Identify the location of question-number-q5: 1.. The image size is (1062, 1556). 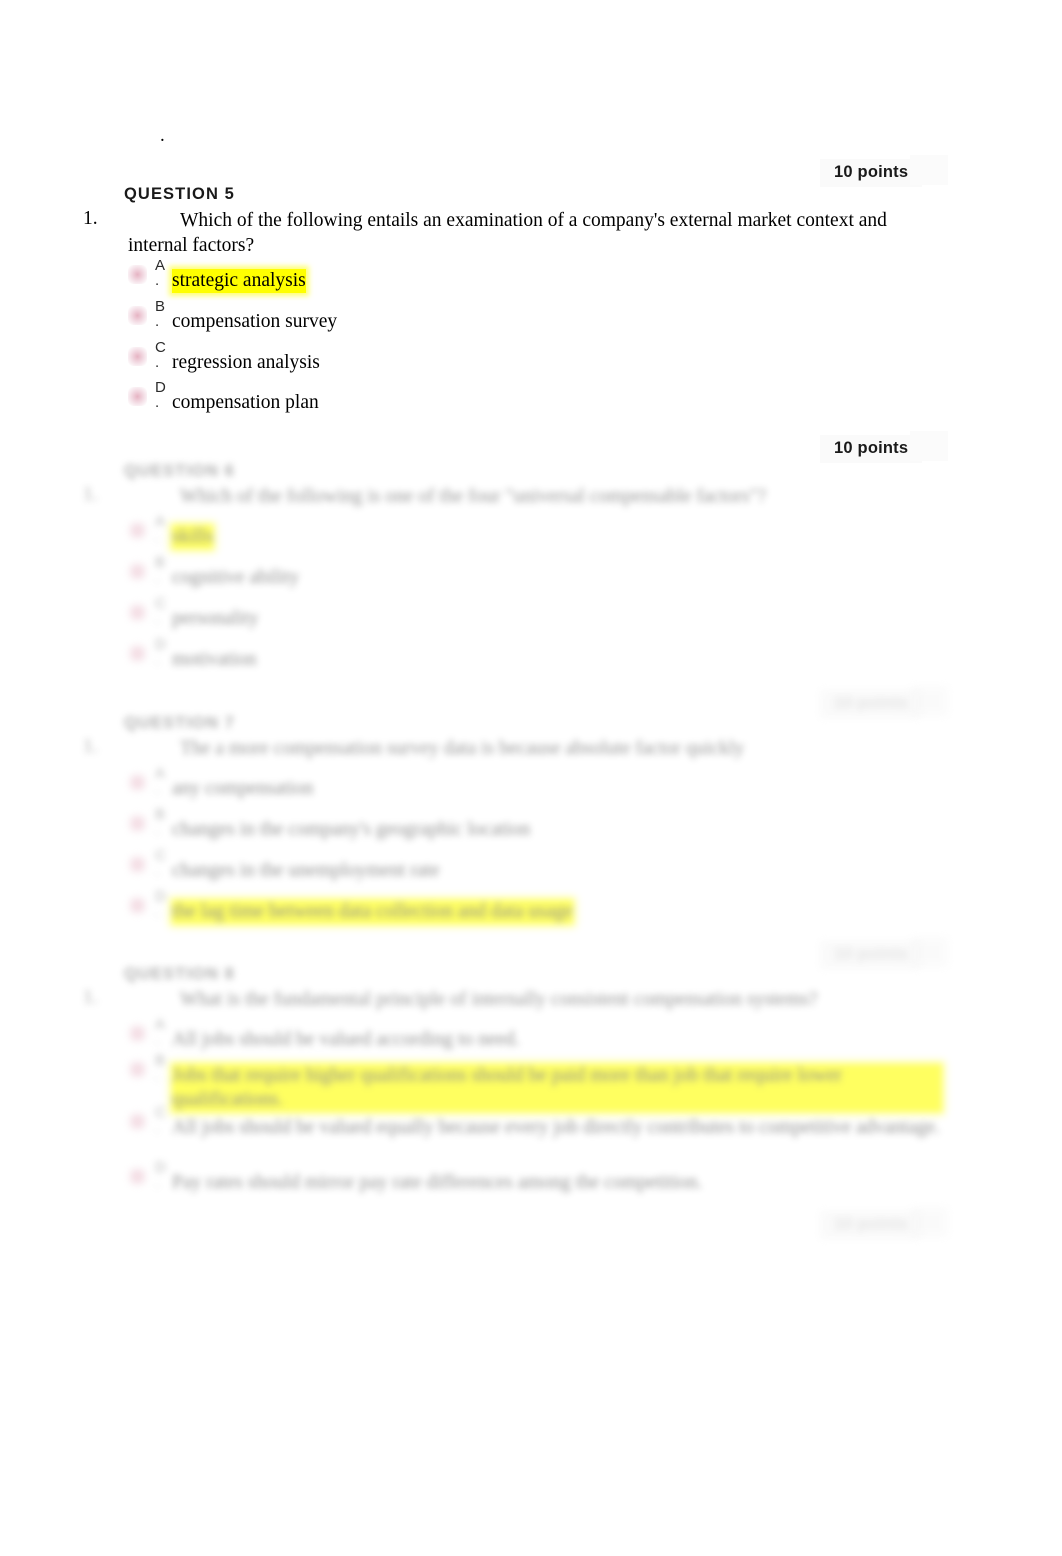
(90, 218).